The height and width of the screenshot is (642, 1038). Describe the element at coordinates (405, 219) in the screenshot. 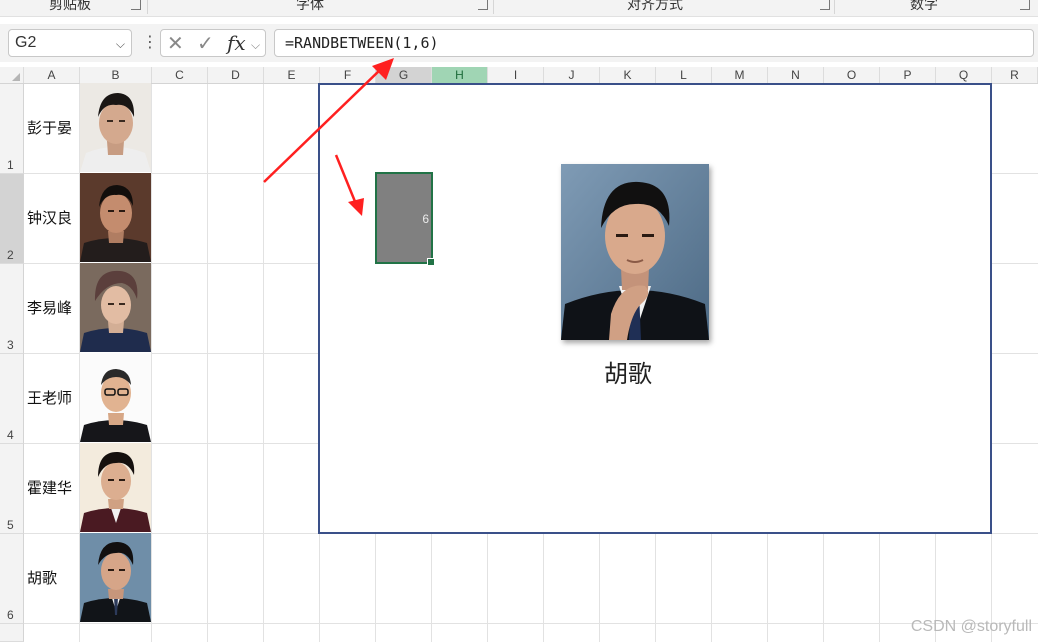

I see `random-number-cell-g2: 6` at that location.